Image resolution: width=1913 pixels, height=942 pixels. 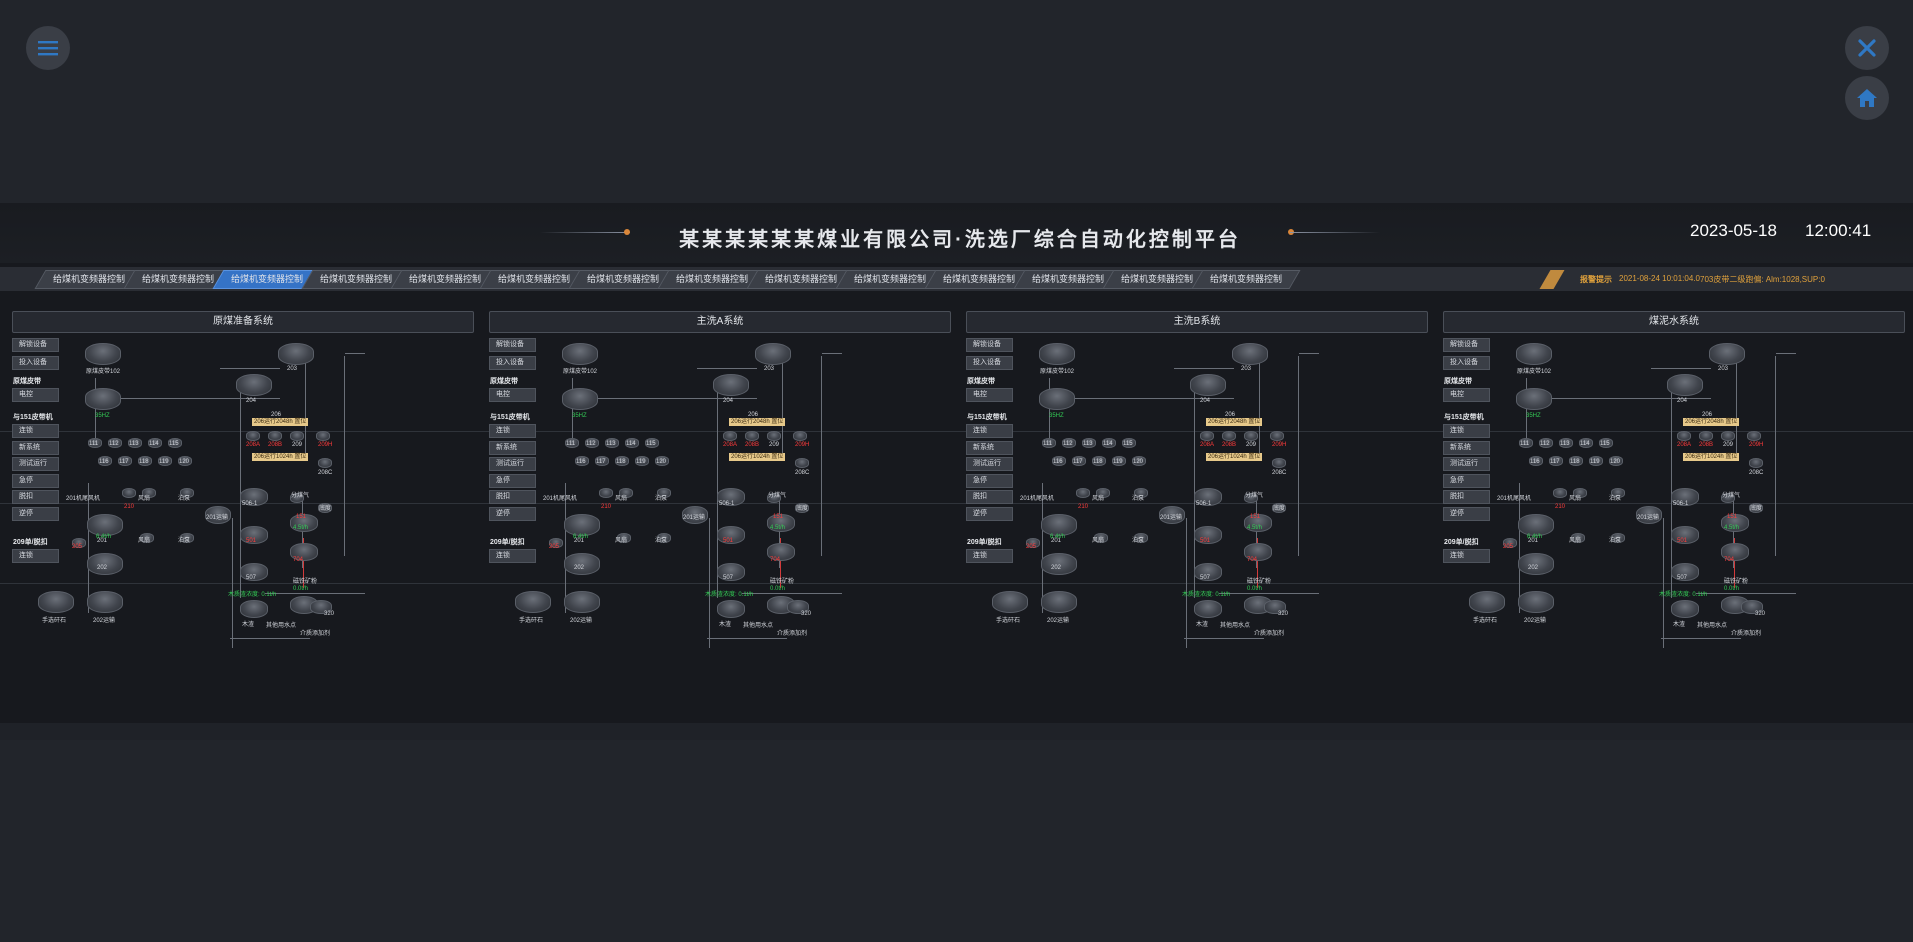 I want to click on alarm-message: 703皮带二级跑偏: Alm:1028,SUP:0, so click(x=1762, y=279).